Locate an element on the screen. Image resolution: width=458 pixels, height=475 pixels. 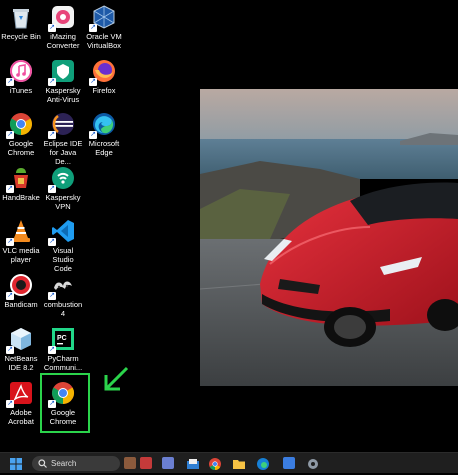
chrome-icon: ↗ is located at coordinates (20, 125).